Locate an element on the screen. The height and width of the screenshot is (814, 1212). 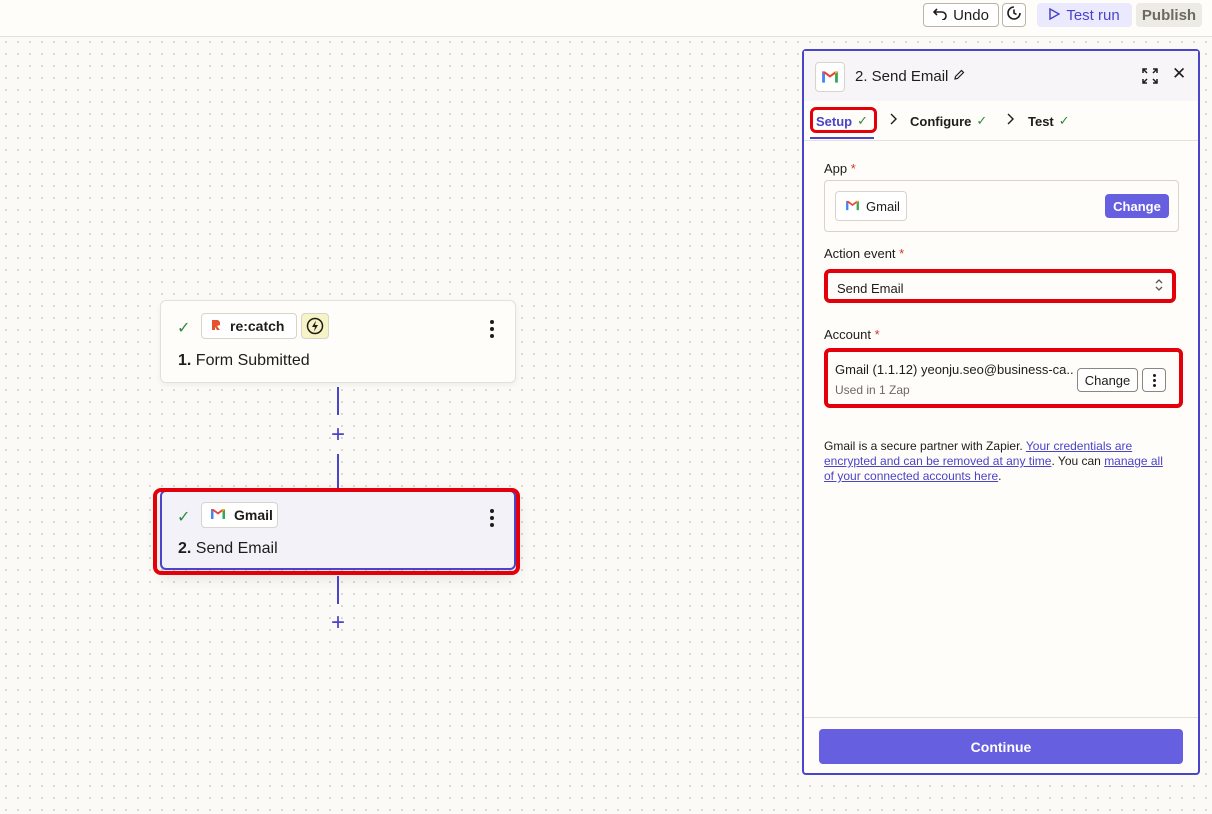
select-value: Send Email is located at coordinates (870, 288).